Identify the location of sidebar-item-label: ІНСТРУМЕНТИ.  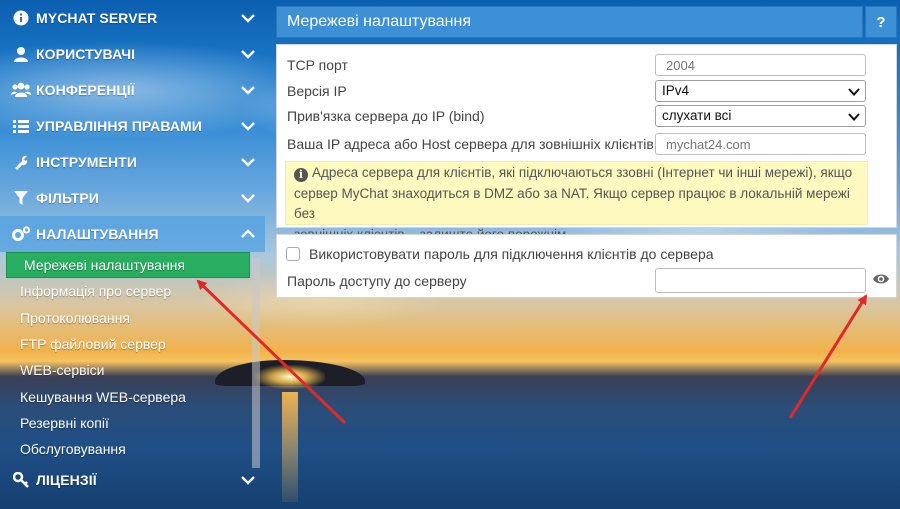
(87, 162).